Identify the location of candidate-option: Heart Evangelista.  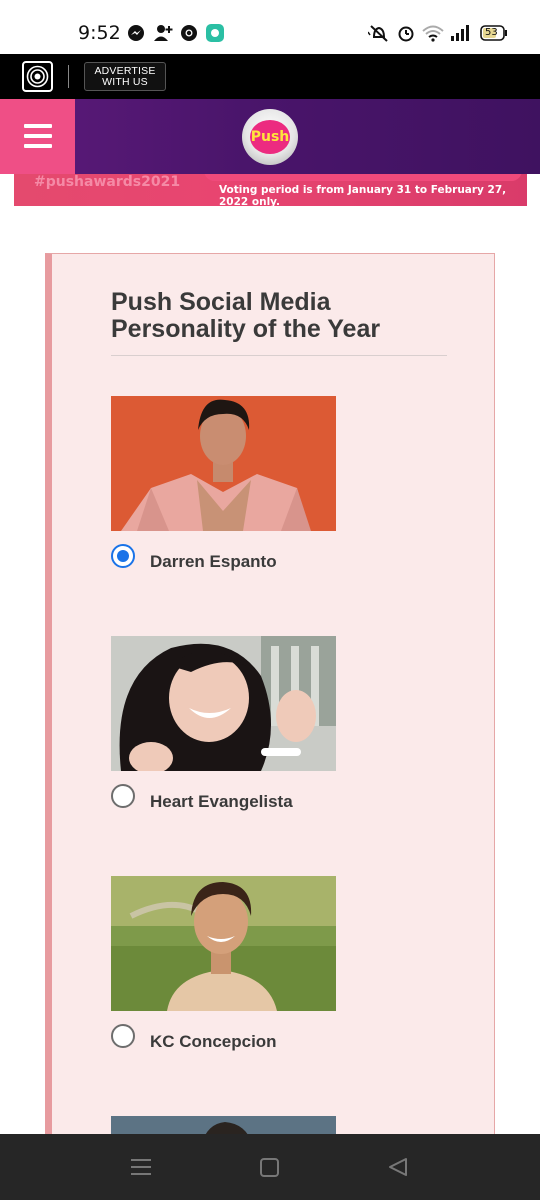
(276, 726).